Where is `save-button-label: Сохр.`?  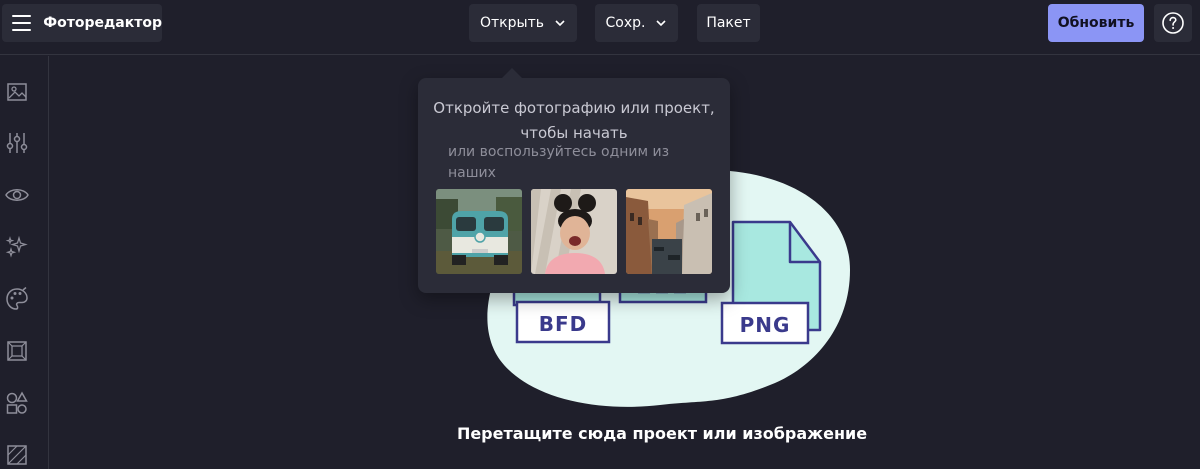 save-button-label: Сохр. is located at coordinates (625, 23).